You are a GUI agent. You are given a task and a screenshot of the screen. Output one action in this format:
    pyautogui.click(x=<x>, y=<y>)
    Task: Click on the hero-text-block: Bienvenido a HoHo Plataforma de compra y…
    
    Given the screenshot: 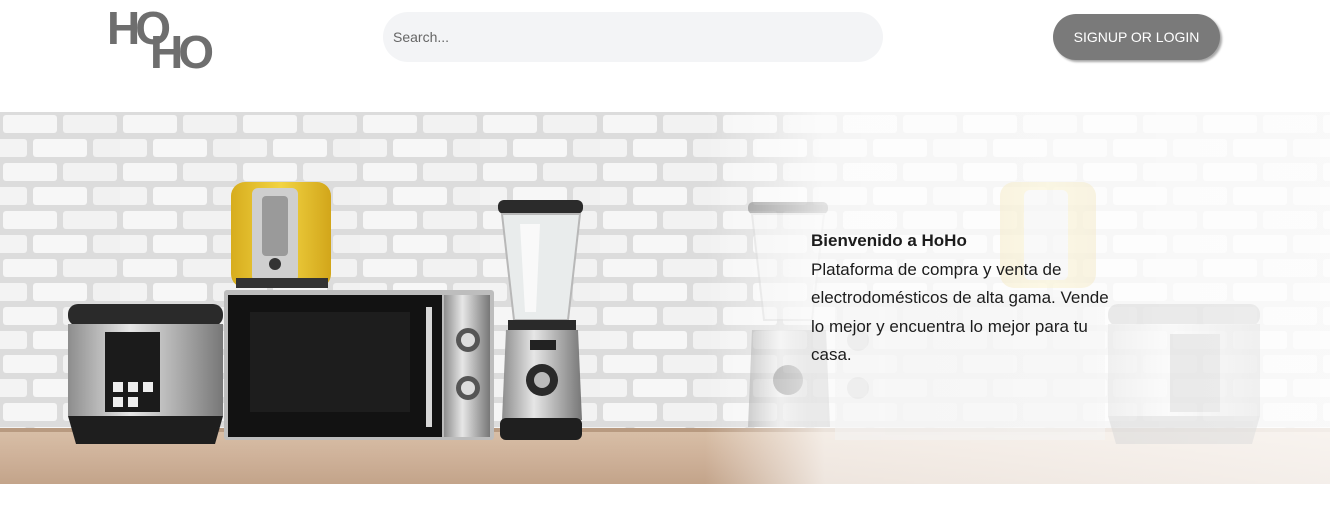 What is the action you would take?
    pyautogui.click(x=961, y=298)
    